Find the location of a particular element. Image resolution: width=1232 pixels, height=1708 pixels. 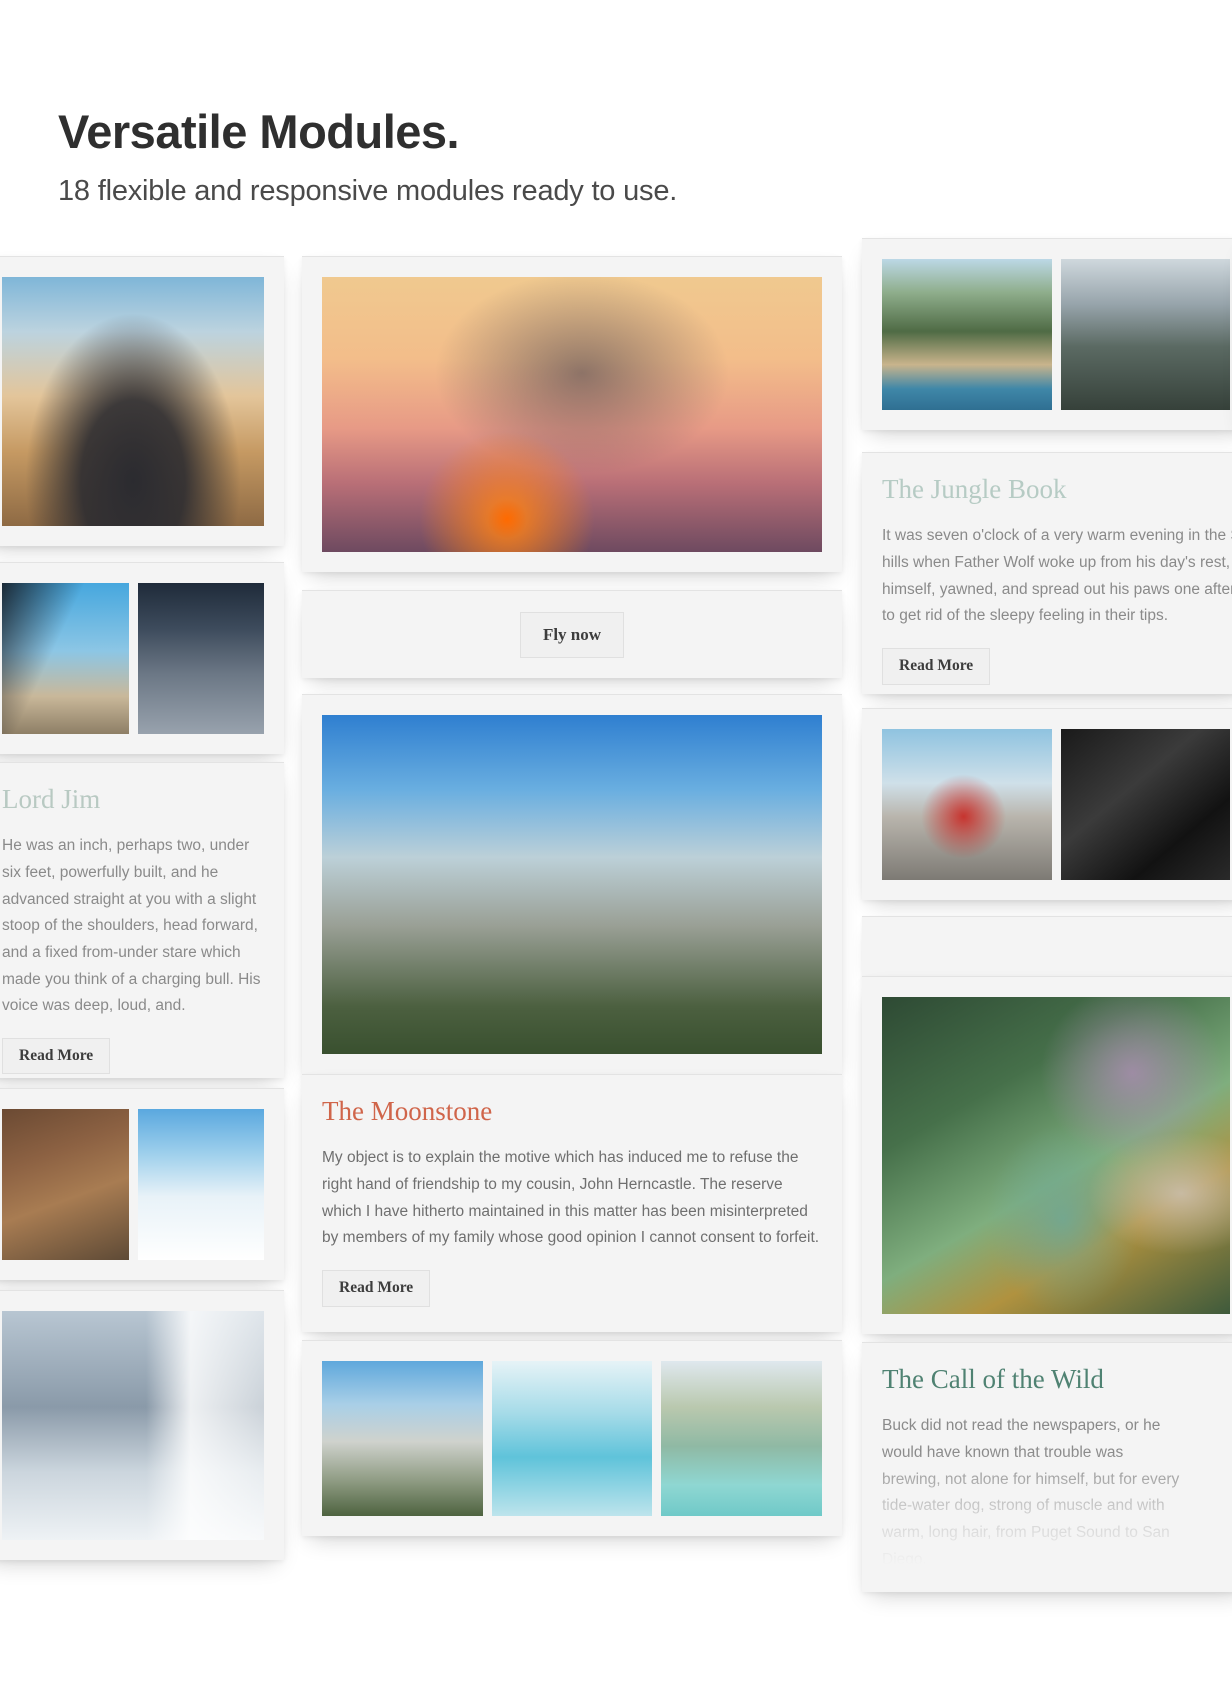

read-more-button-moonstone: Read More is located at coordinates (376, 1288).